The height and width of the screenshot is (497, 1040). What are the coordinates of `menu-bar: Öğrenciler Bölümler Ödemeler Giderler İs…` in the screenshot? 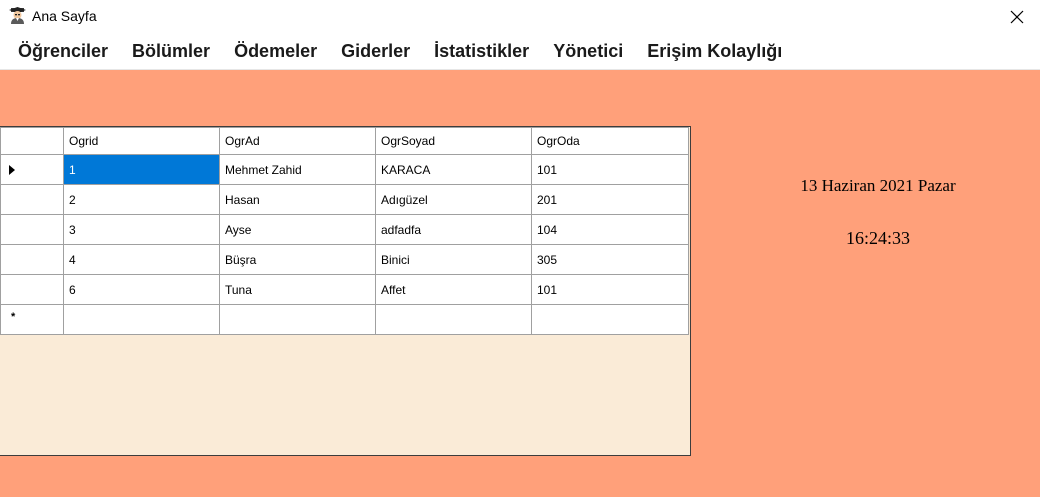 It's located at (520, 51).